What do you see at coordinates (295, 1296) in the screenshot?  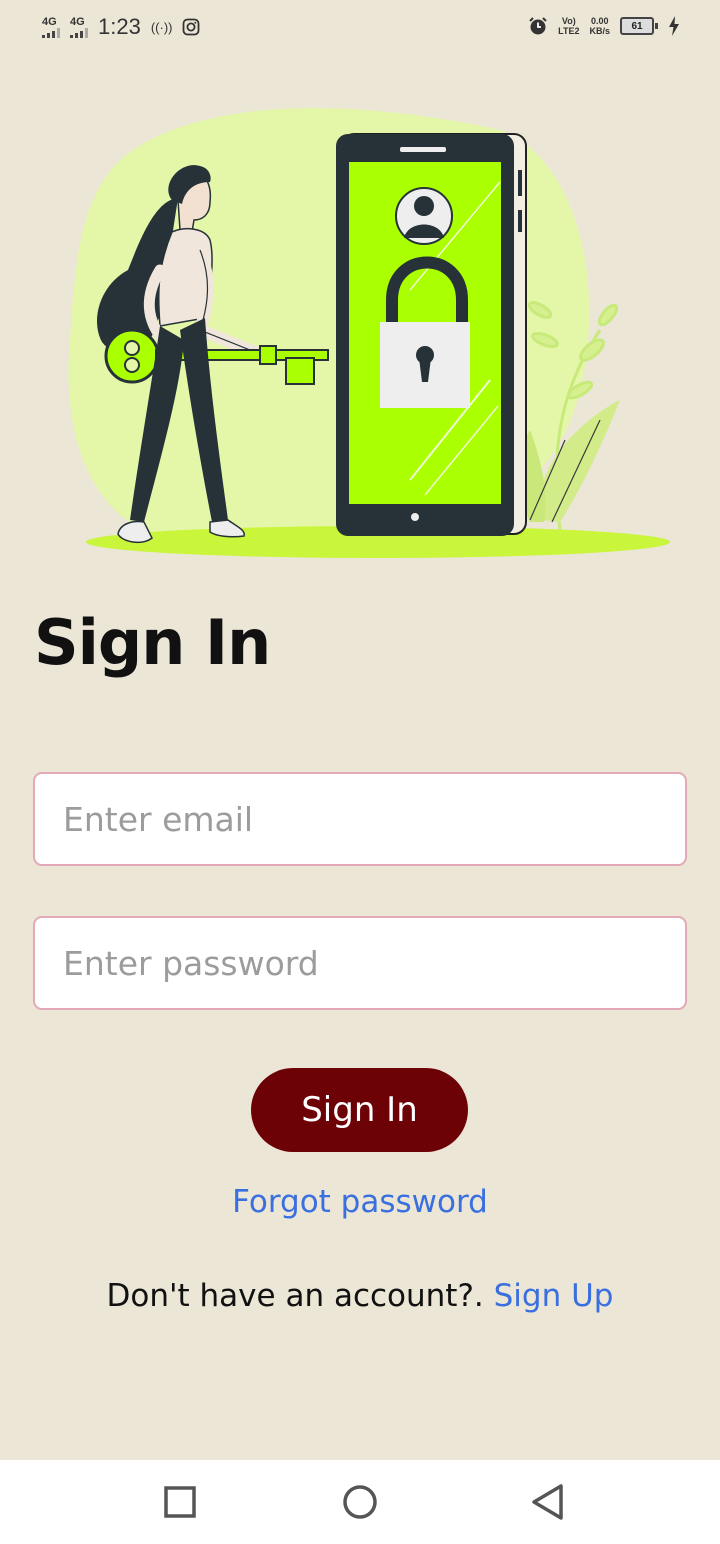 I see `signup-prompt: Don't have an account?.` at bounding box center [295, 1296].